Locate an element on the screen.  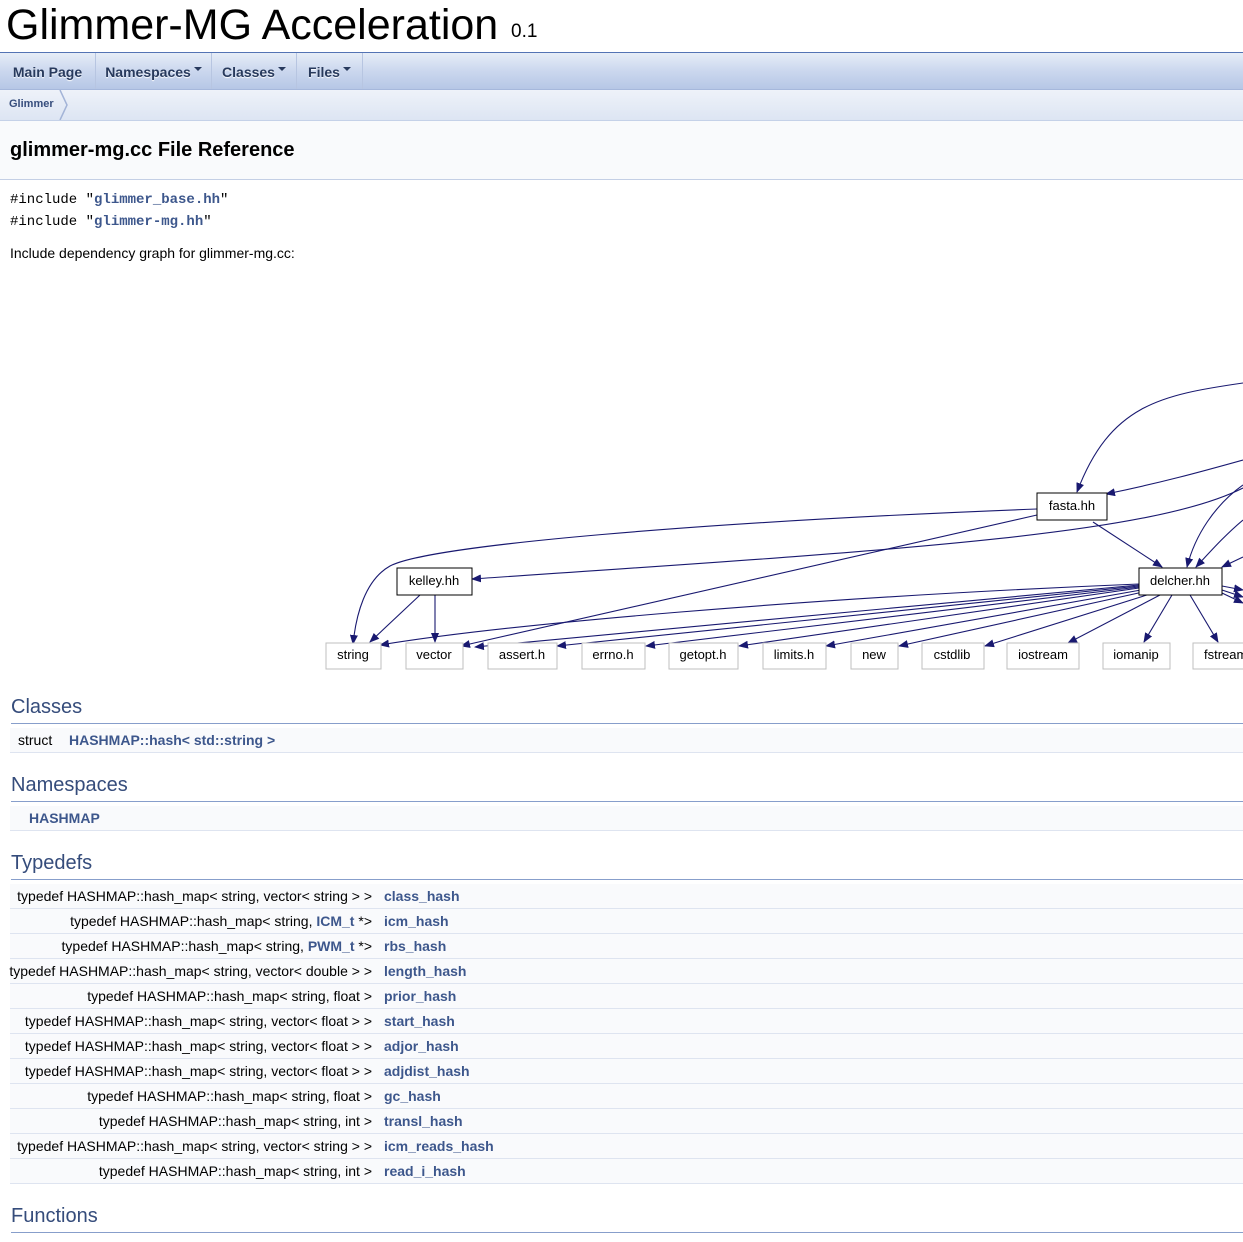
graph-node-assert: assert.h is located at coordinates (522, 654).